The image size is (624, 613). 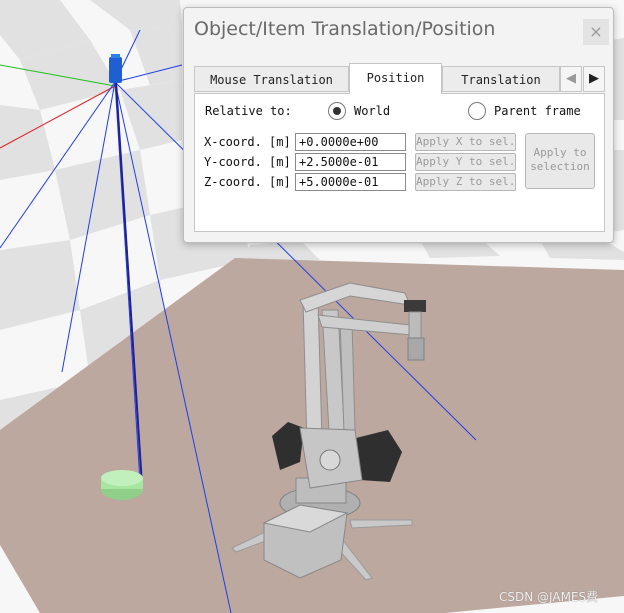 What do you see at coordinates (350, 182) in the screenshot?
I see `z-coord-input: +5.0000e-01` at bounding box center [350, 182].